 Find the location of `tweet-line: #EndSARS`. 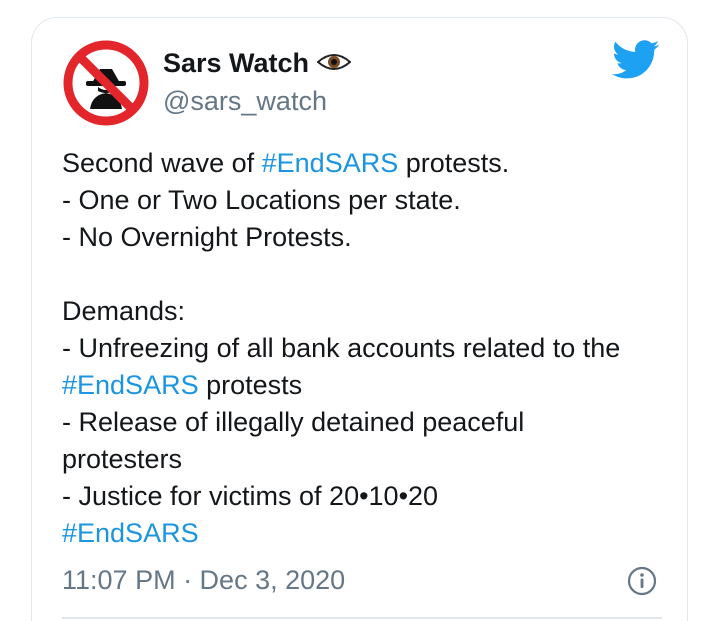

tweet-line: #EndSARS is located at coordinates (362, 533).